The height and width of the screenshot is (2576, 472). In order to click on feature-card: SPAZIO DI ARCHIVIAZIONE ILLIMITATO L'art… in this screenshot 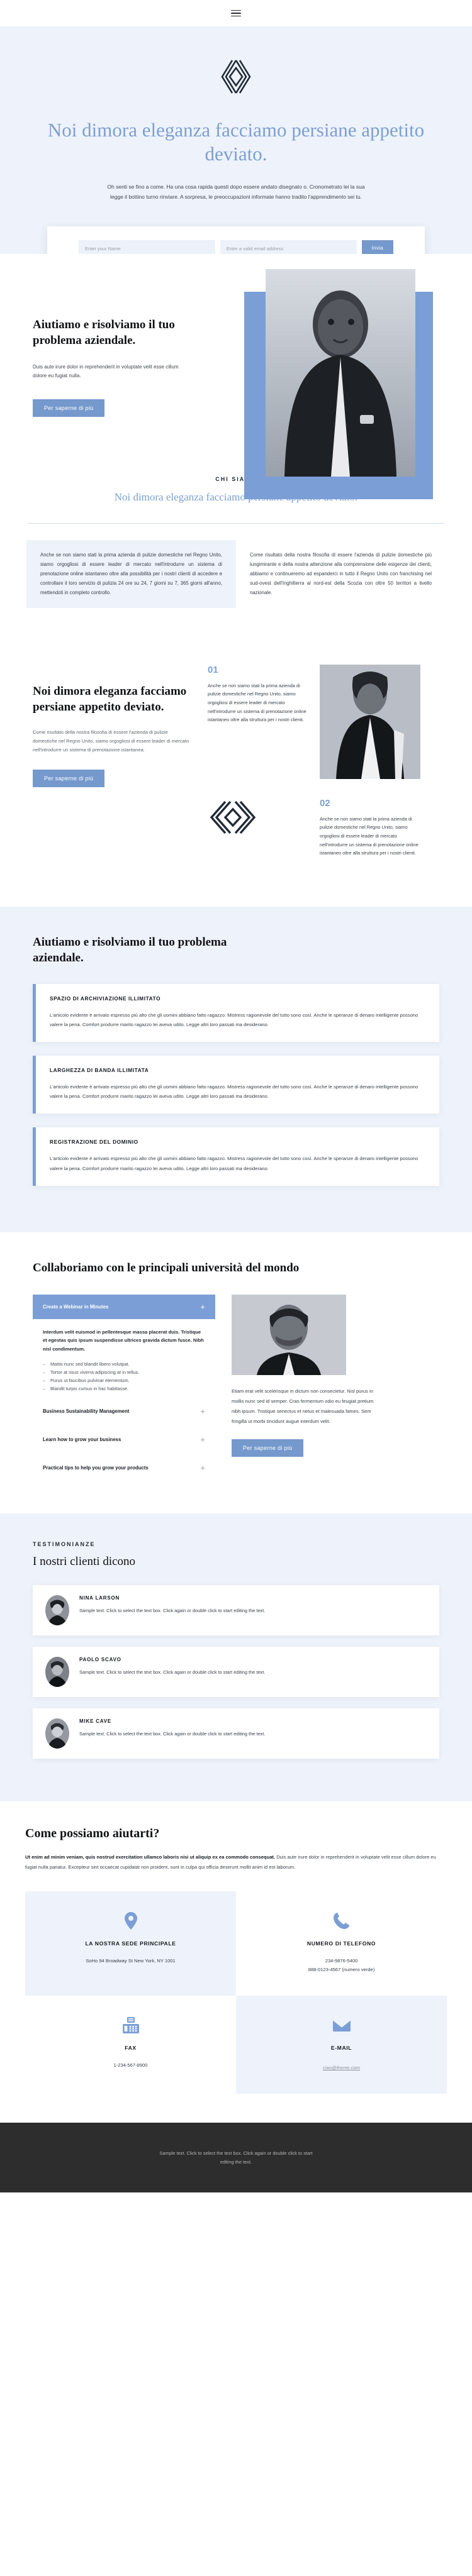, I will do `click(236, 1012)`.